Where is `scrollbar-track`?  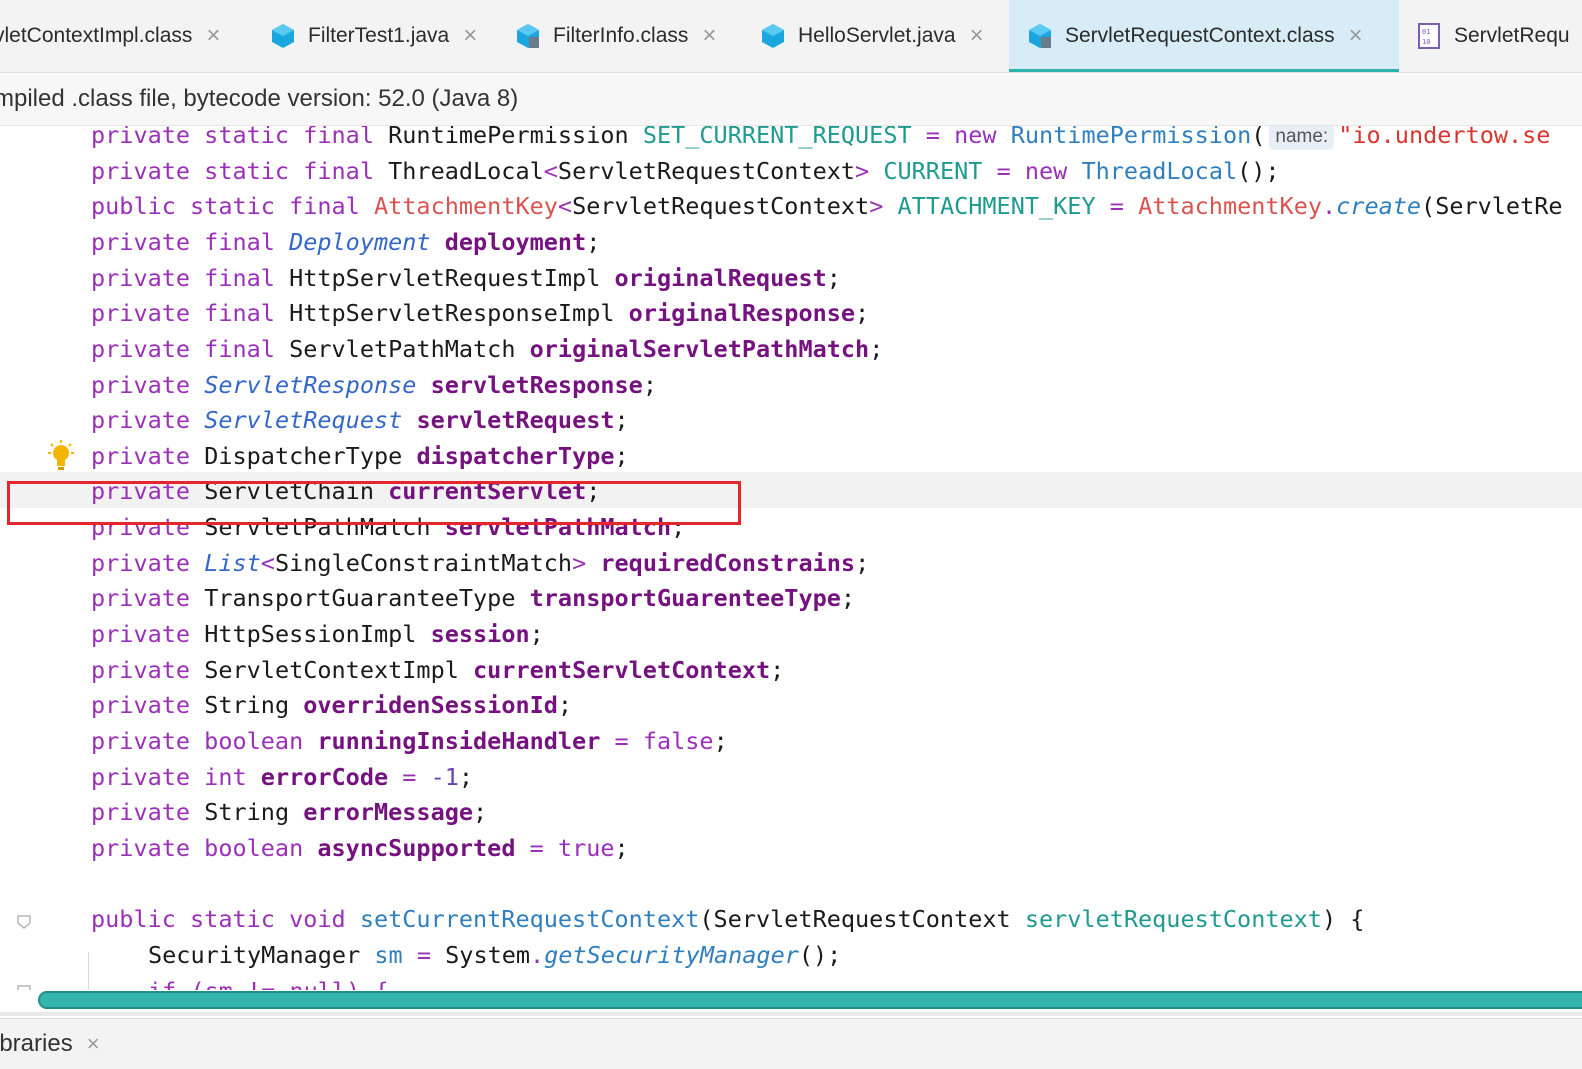
scrollbar-track is located at coordinates (791, 1014).